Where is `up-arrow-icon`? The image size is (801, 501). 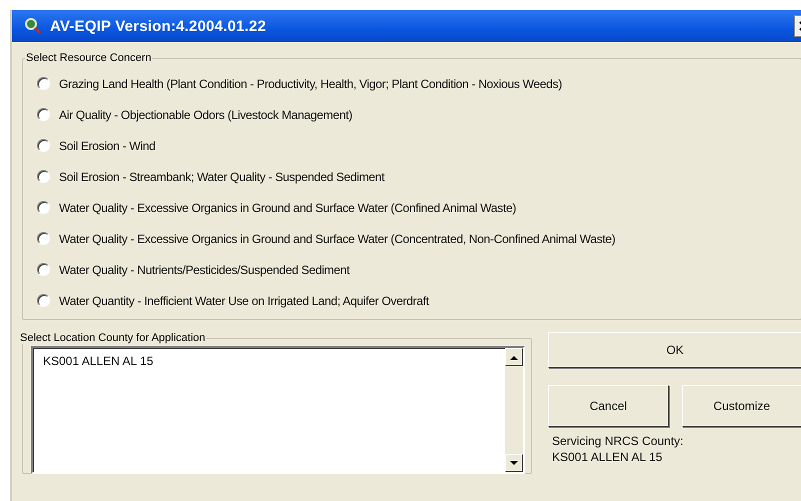
up-arrow-icon is located at coordinates (514, 357).